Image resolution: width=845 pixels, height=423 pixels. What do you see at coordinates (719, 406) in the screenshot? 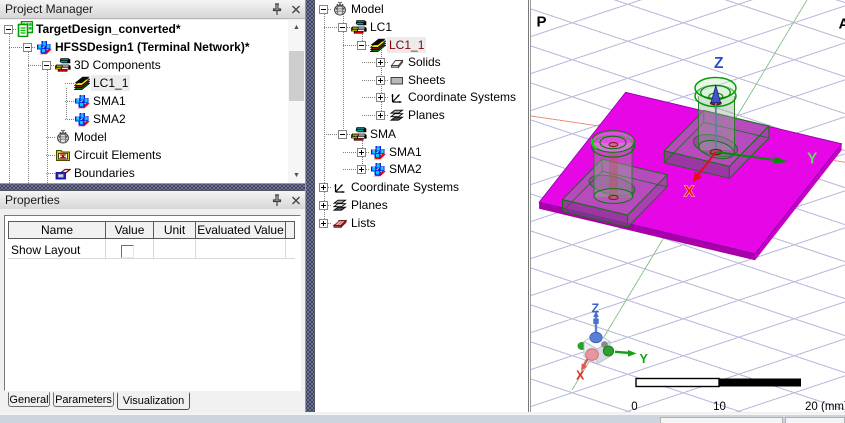
I see `svg-text: 10` at bounding box center [719, 406].